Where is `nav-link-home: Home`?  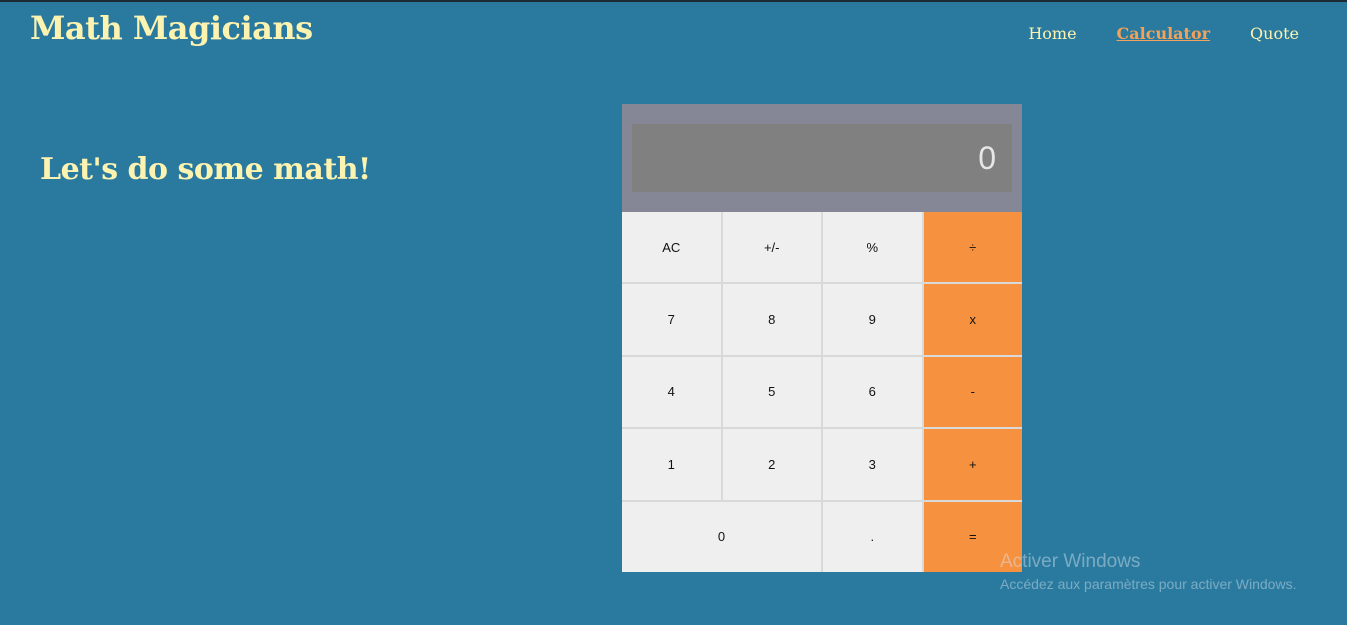
nav-link-home: Home is located at coordinates (1052, 33).